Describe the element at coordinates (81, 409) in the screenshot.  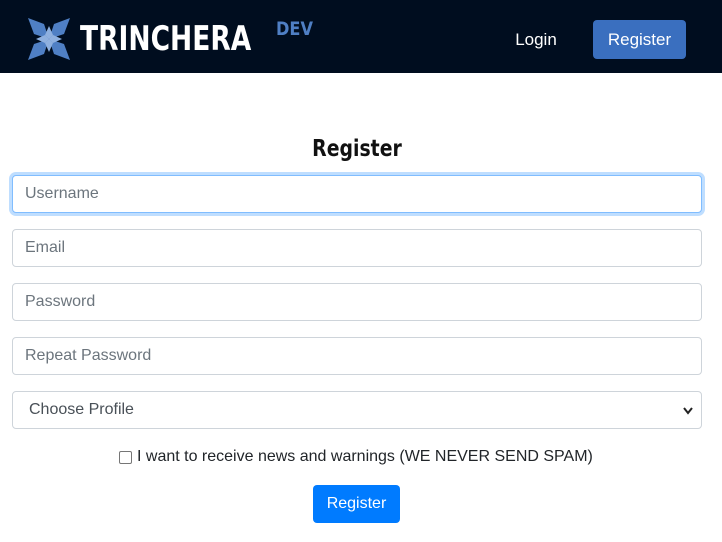
I see `profile-select-value: Choose Profile` at that location.